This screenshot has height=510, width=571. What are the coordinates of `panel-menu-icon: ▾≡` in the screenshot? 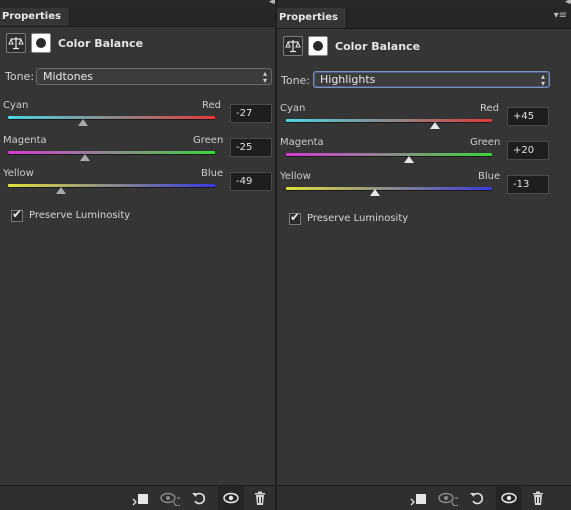 It's located at (560, 15).